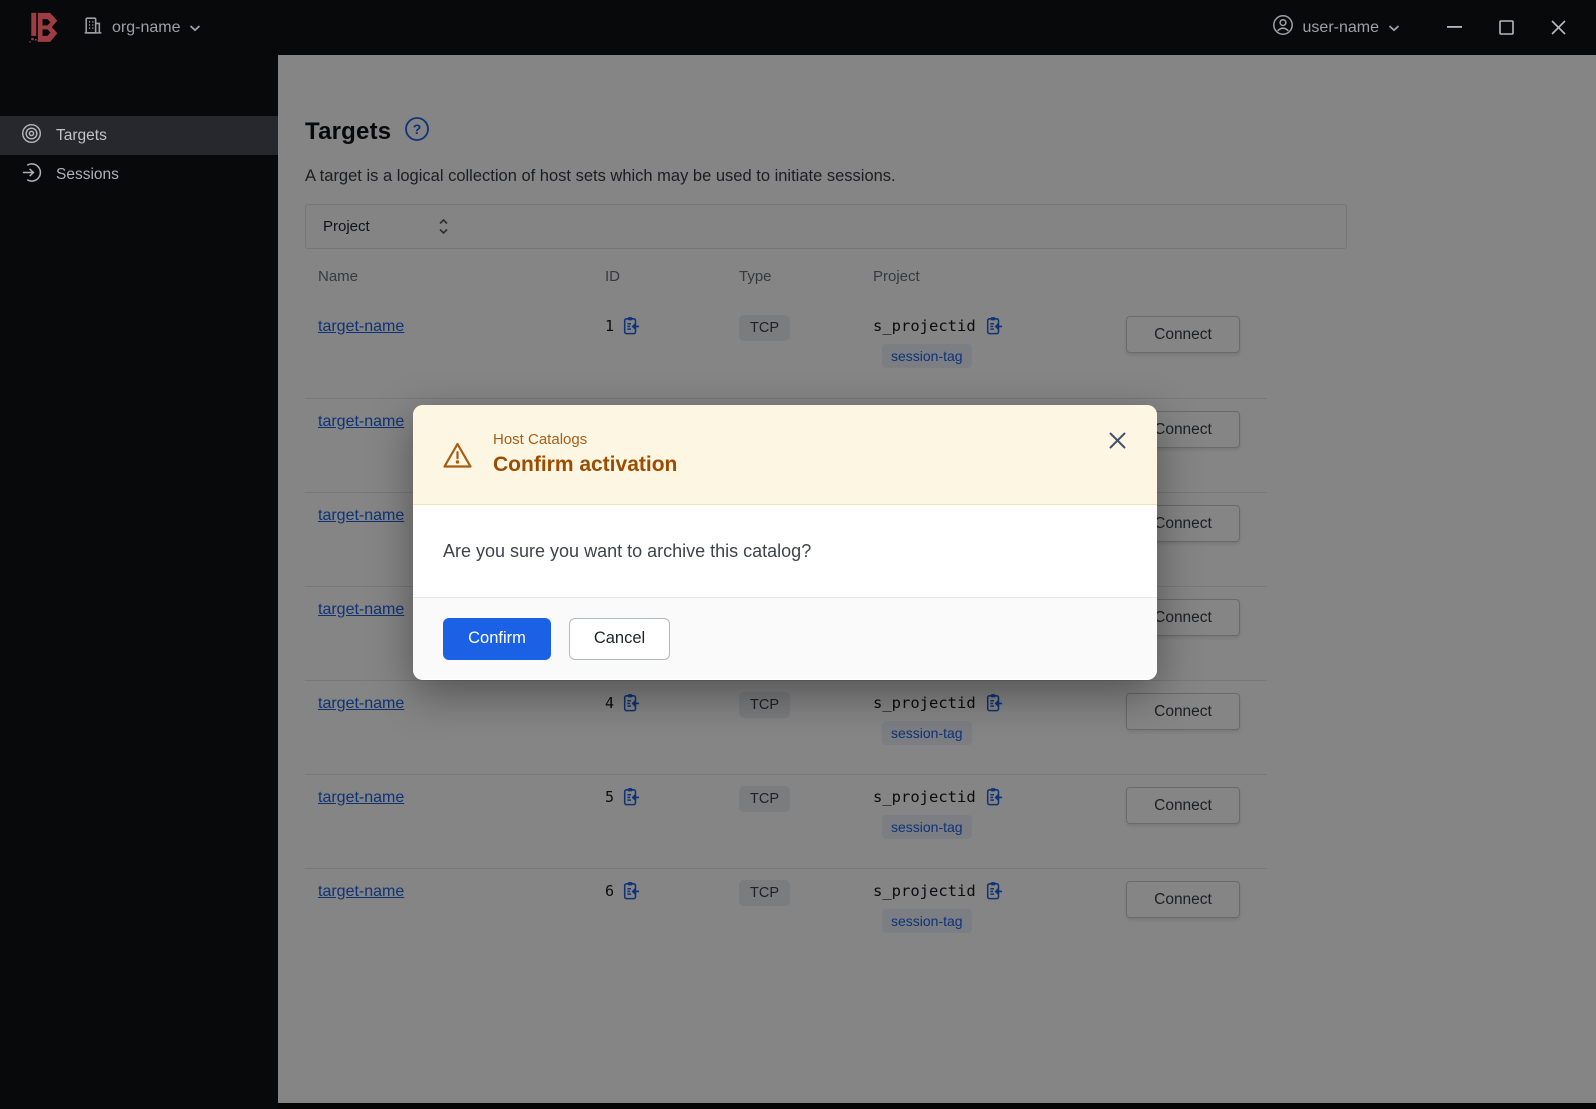  What do you see at coordinates (619, 638) in the screenshot?
I see `cancel-button: Cancel` at bounding box center [619, 638].